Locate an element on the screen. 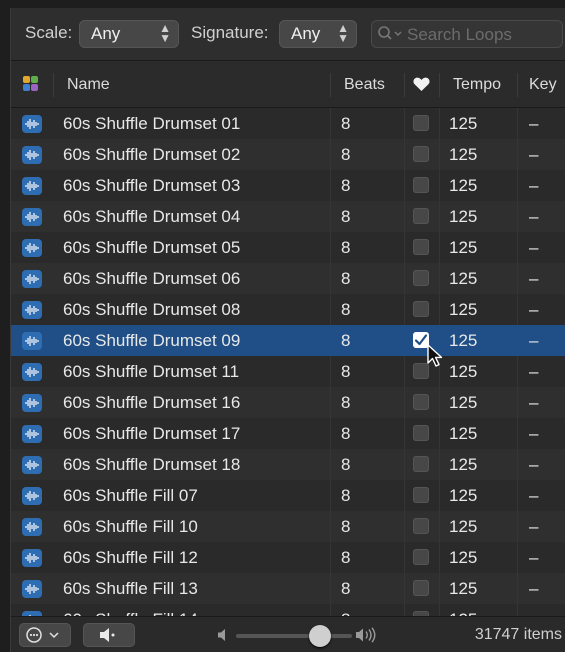  loop-row: 60s Shuffle Fill 12 8 125 – is located at coordinates (288, 557).